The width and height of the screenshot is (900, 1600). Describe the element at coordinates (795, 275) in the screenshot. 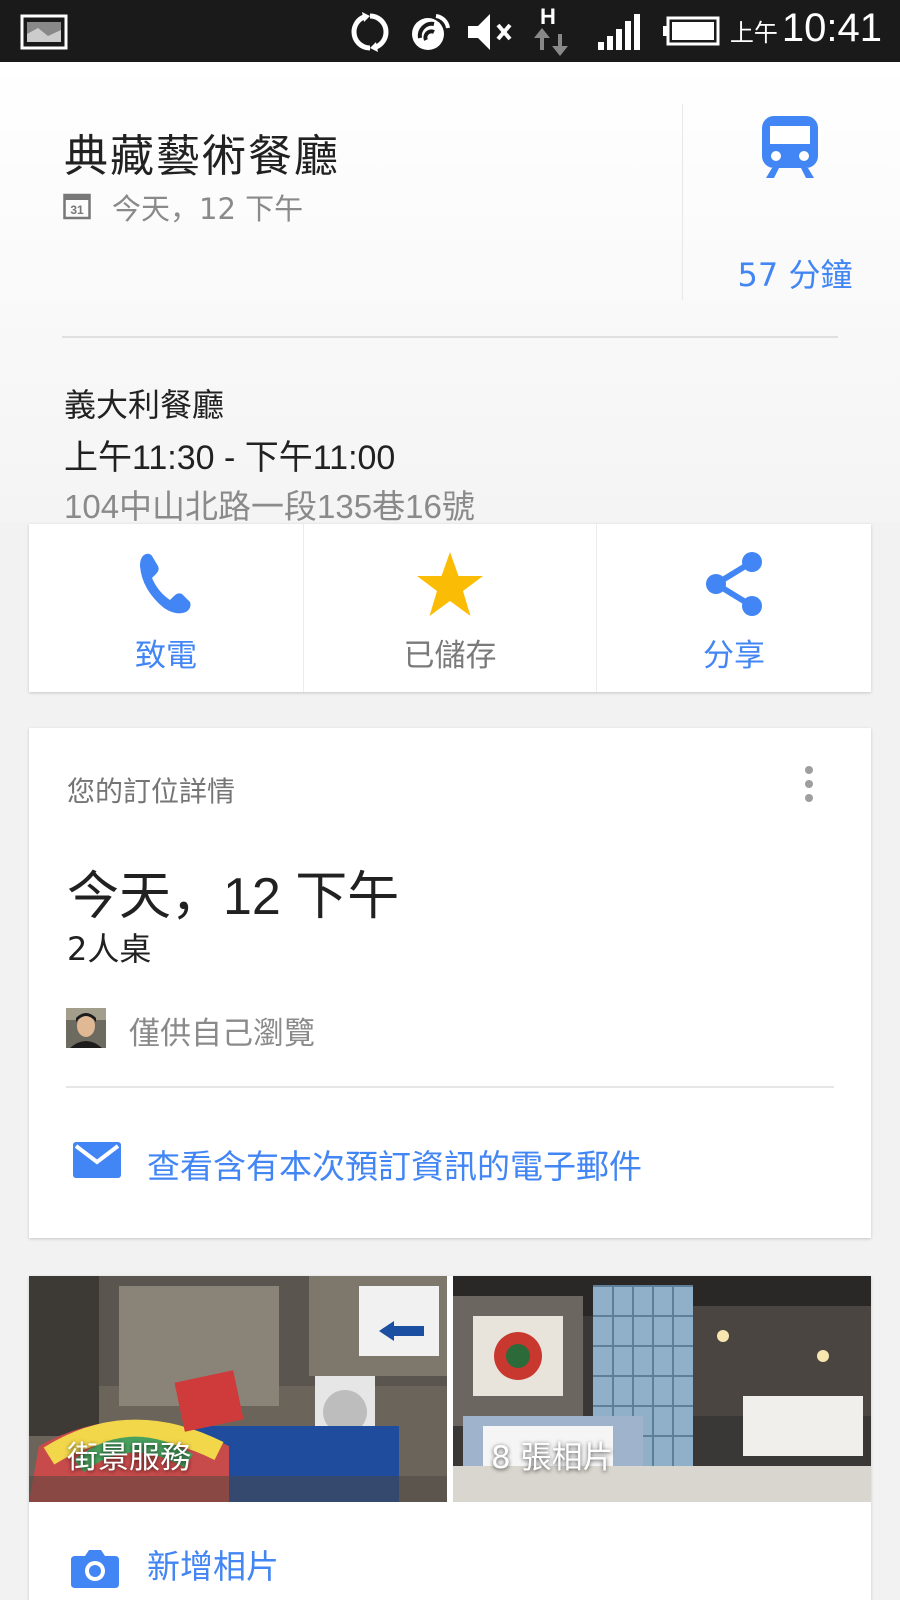

I see `transit-duration: 57 分鐘` at that location.